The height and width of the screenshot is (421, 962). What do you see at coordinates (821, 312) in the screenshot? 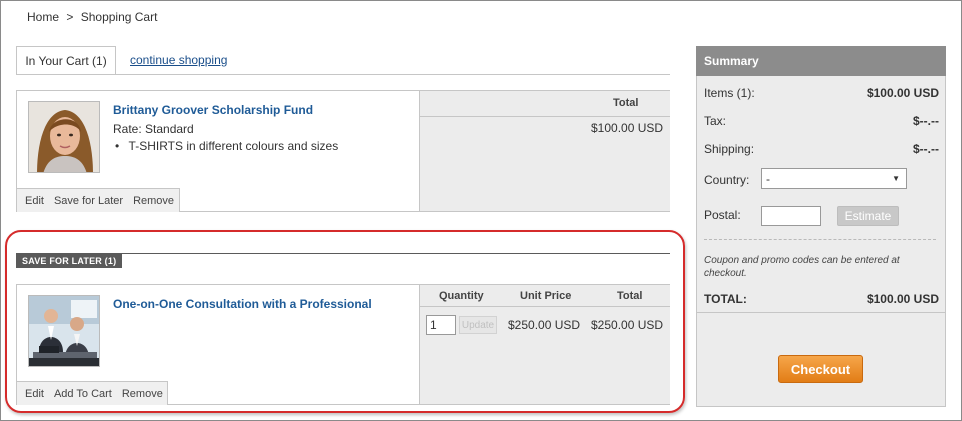
I see `summary-total-divider` at bounding box center [821, 312].